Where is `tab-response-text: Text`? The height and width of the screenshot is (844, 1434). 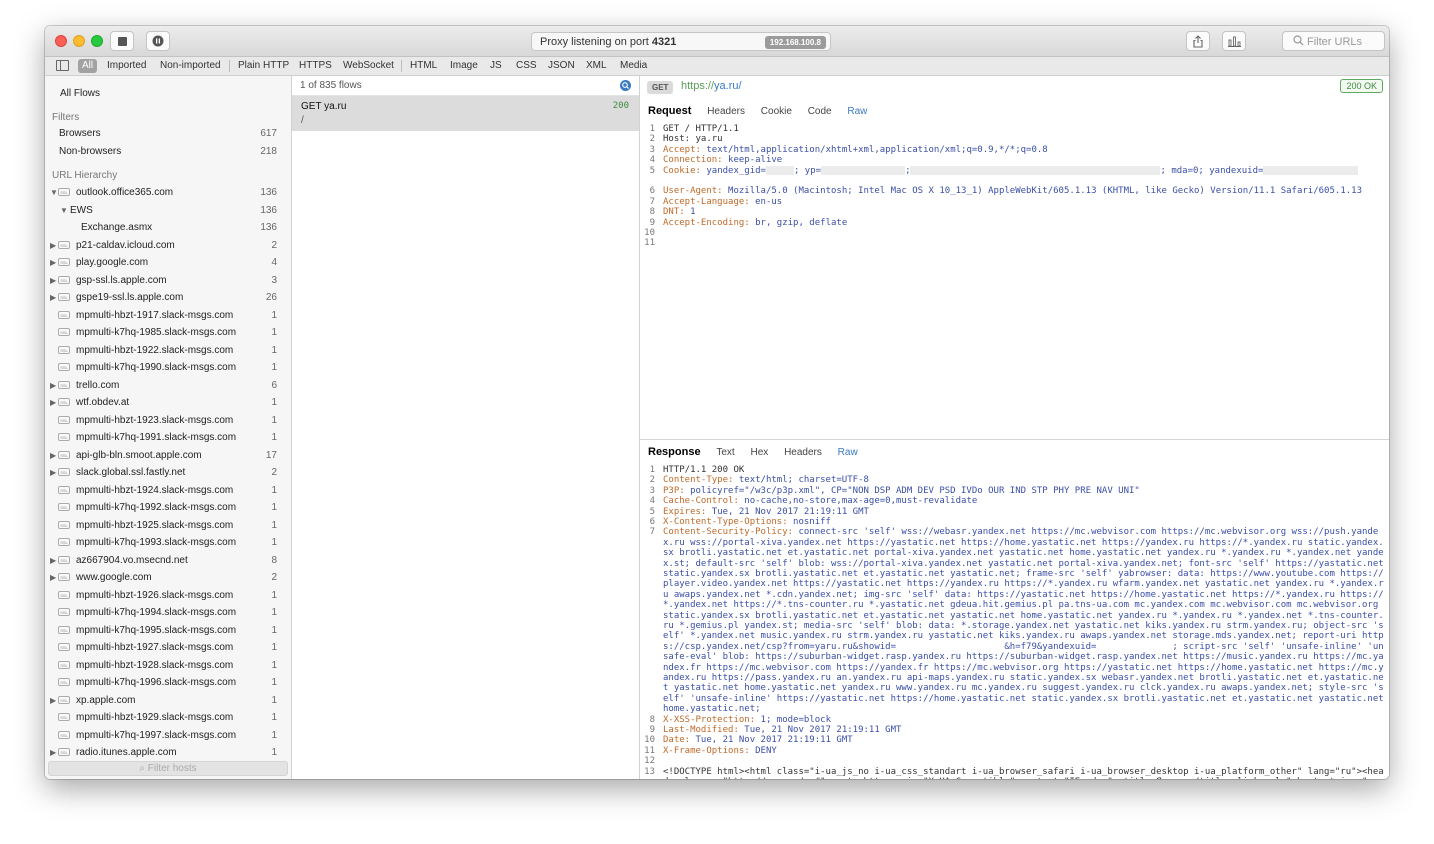 tab-response-text: Text is located at coordinates (725, 452).